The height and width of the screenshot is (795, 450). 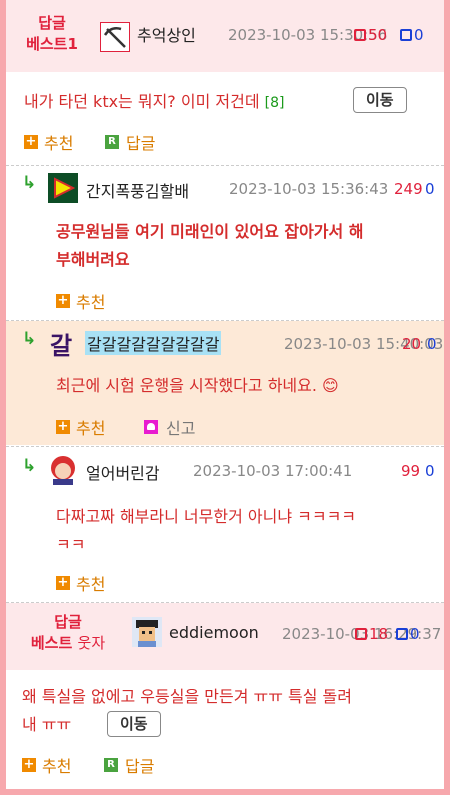 I want to click on report-button: 신고, so click(x=169, y=427).